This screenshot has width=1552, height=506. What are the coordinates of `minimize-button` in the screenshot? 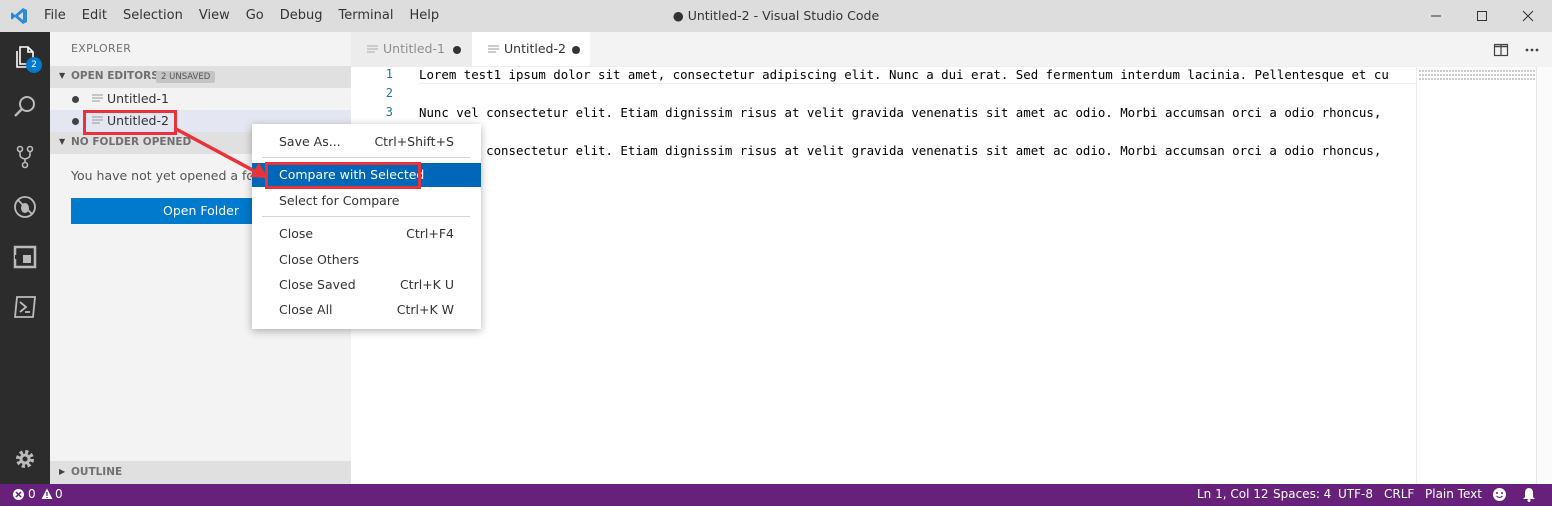 It's located at (1436, 16).